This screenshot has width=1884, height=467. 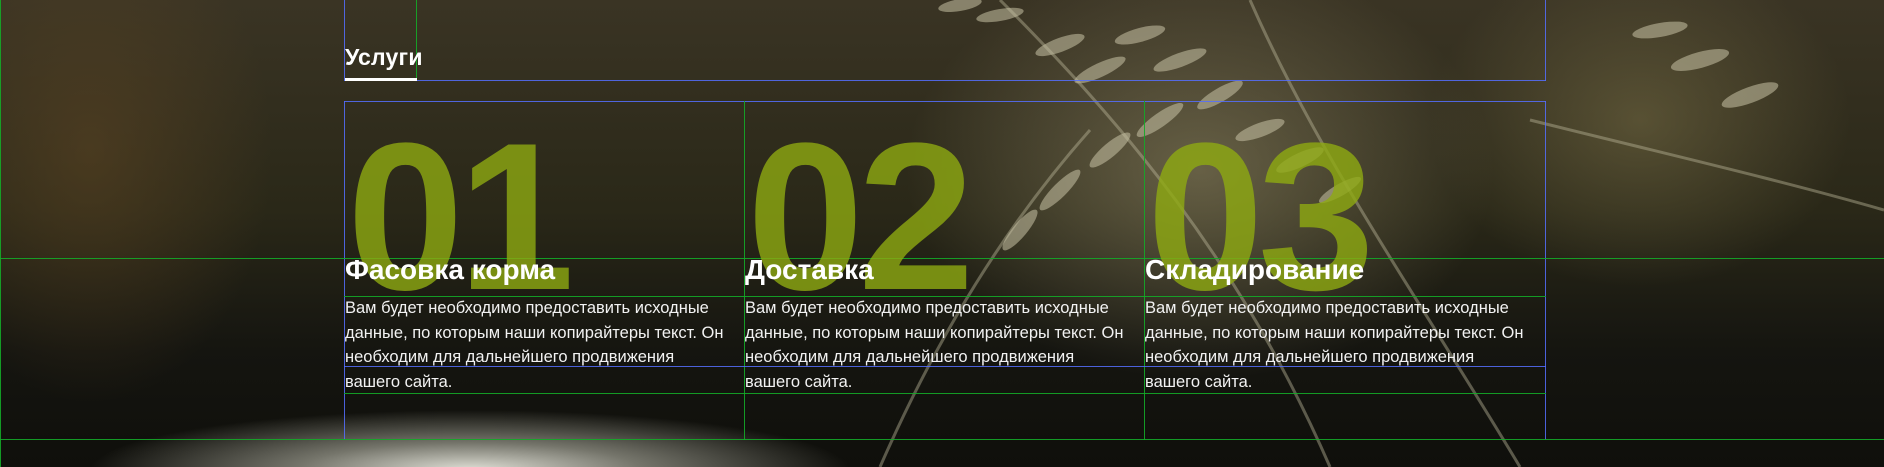 I want to click on service-title: Доставка, so click(x=809, y=269).